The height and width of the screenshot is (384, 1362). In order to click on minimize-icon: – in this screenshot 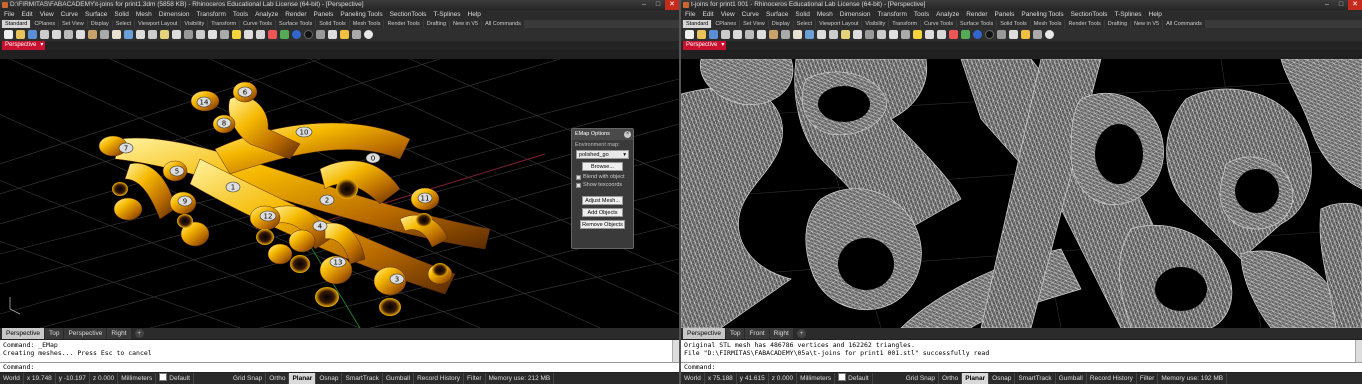, I will do `click(644, 5)`.